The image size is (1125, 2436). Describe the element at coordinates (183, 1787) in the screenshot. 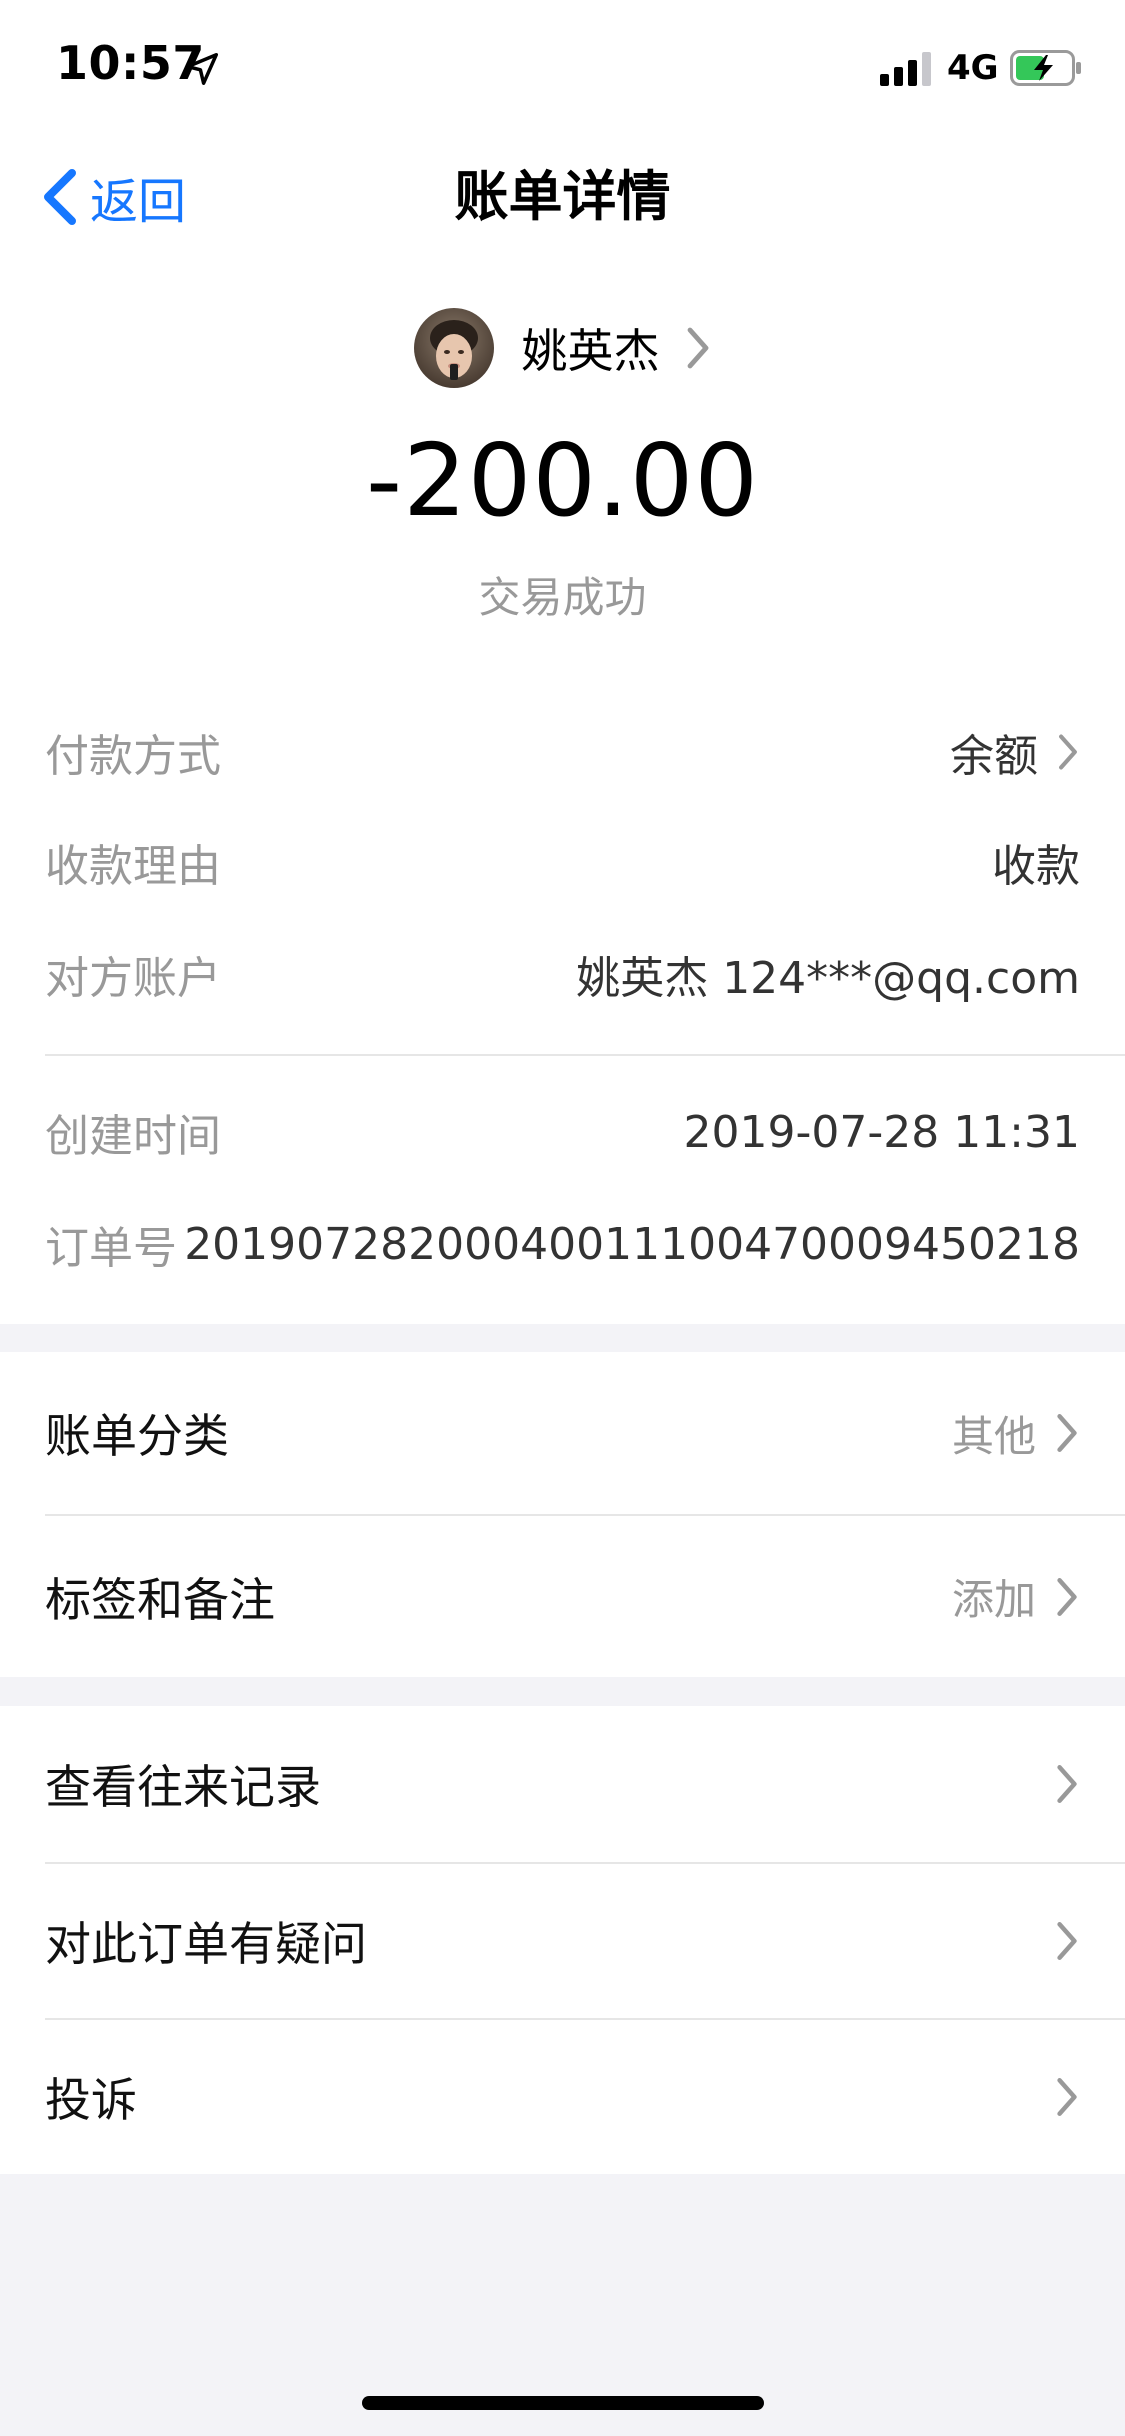

I see `view-history-label: 查看往来记录` at that location.